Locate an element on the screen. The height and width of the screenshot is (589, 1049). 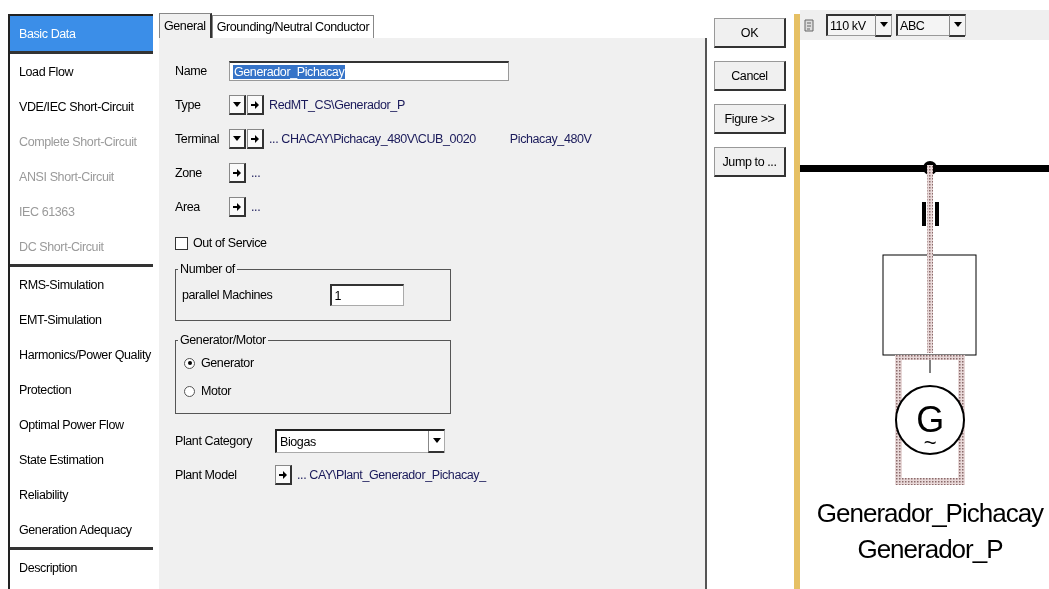
field-label: Area is located at coordinates (188, 207).